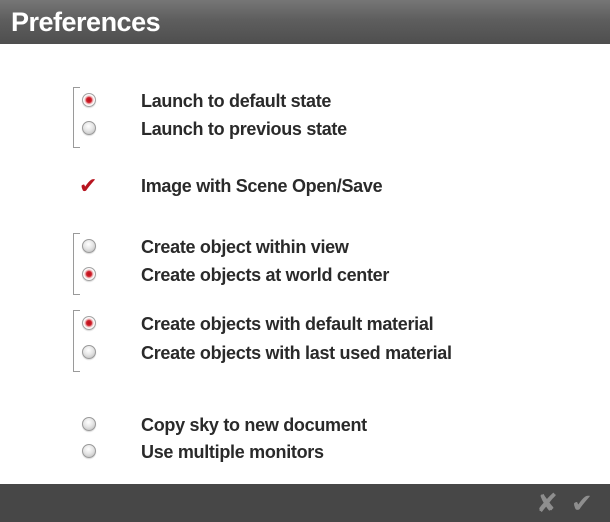  What do you see at coordinates (296, 353) in the screenshot?
I see `option-label: Create objects with last used material` at bounding box center [296, 353].